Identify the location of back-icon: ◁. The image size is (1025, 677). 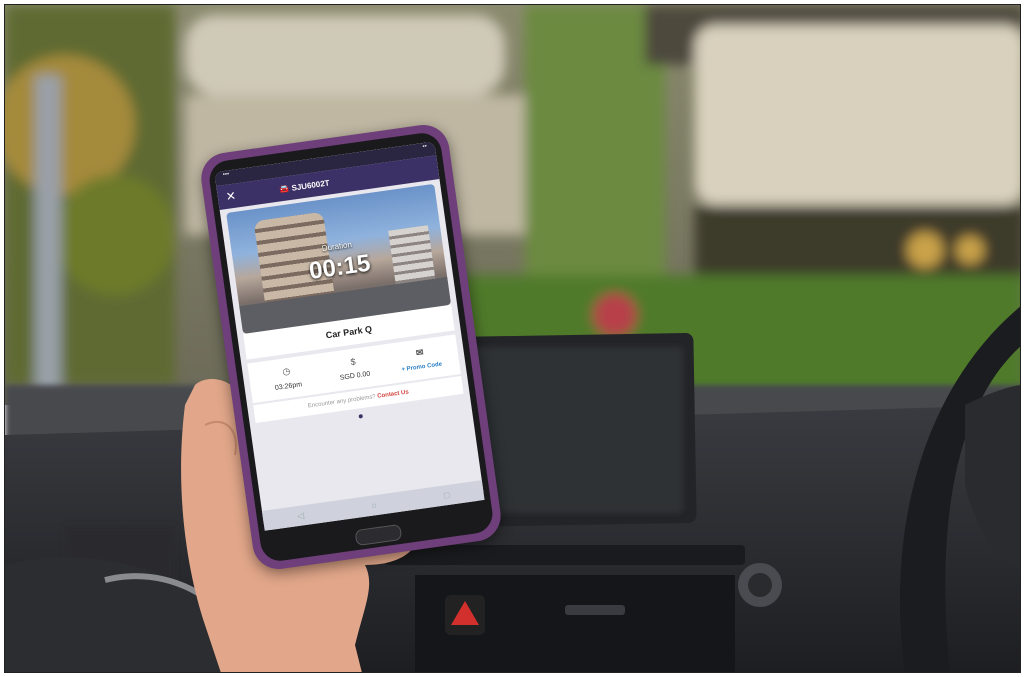
(300, 516).